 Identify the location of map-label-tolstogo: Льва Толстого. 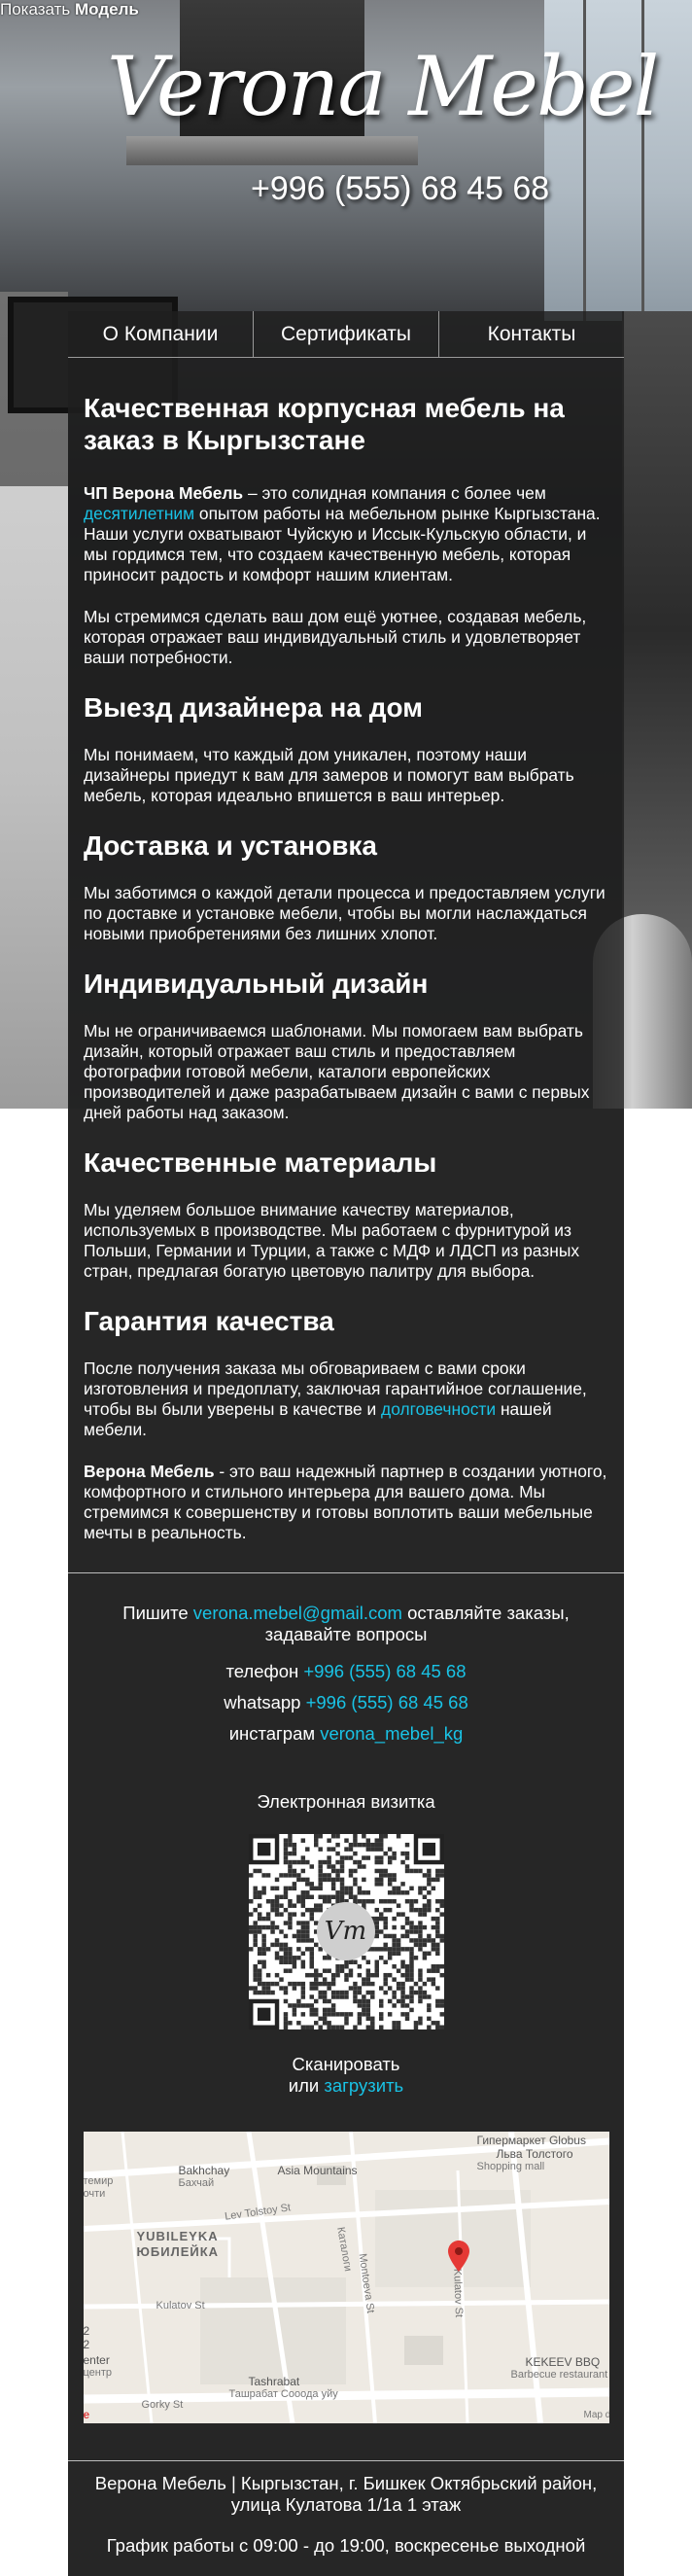
(534, 2154).